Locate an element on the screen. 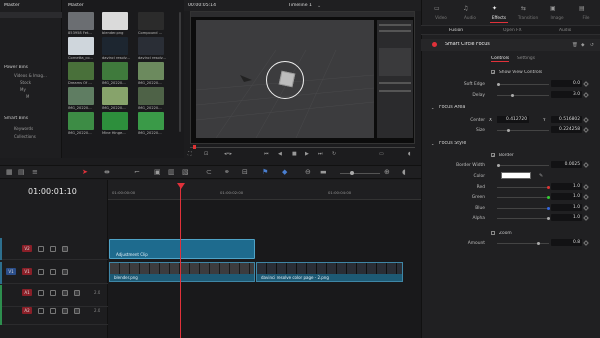 This screenshot has width=600, height=338. zoom-slider-knob is located at coordinates (352, 173).